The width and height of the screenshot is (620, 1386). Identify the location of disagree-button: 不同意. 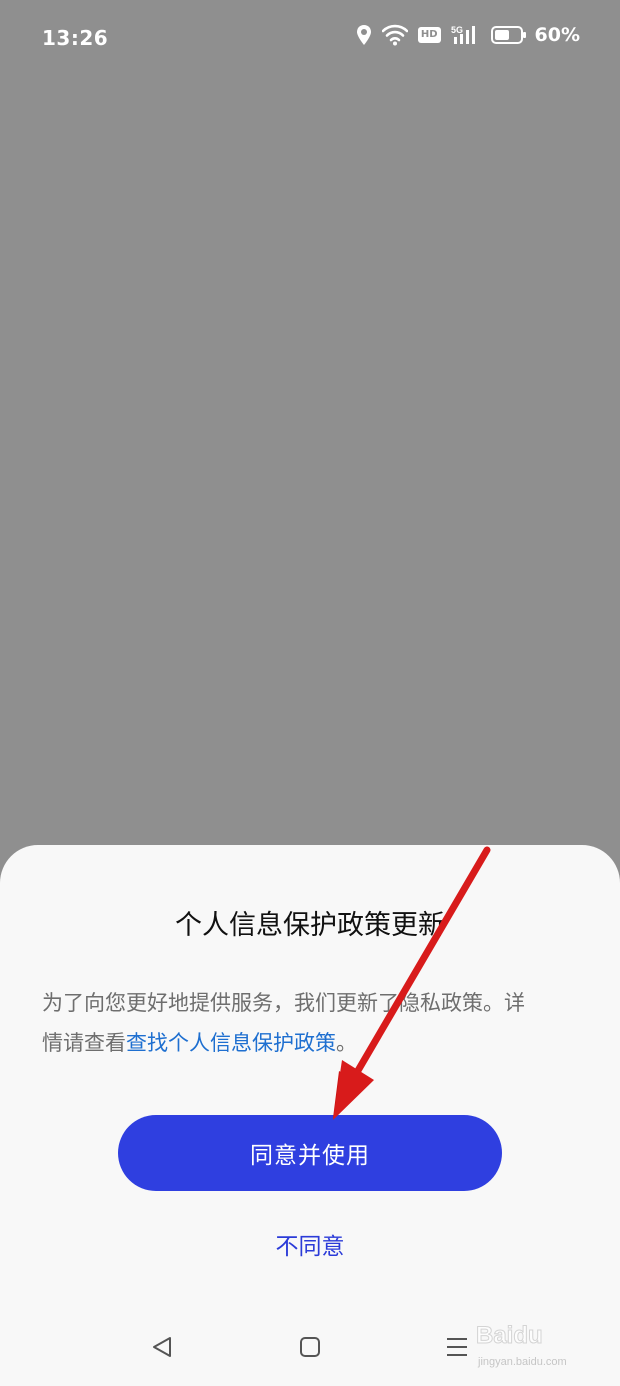
(310, 1244).